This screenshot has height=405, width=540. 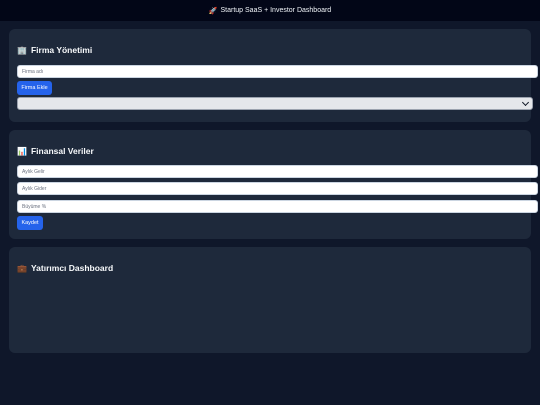 I want to click on investor-dashboard-heading: Yatırımcı Dashboard, so click(x=72, y=268).